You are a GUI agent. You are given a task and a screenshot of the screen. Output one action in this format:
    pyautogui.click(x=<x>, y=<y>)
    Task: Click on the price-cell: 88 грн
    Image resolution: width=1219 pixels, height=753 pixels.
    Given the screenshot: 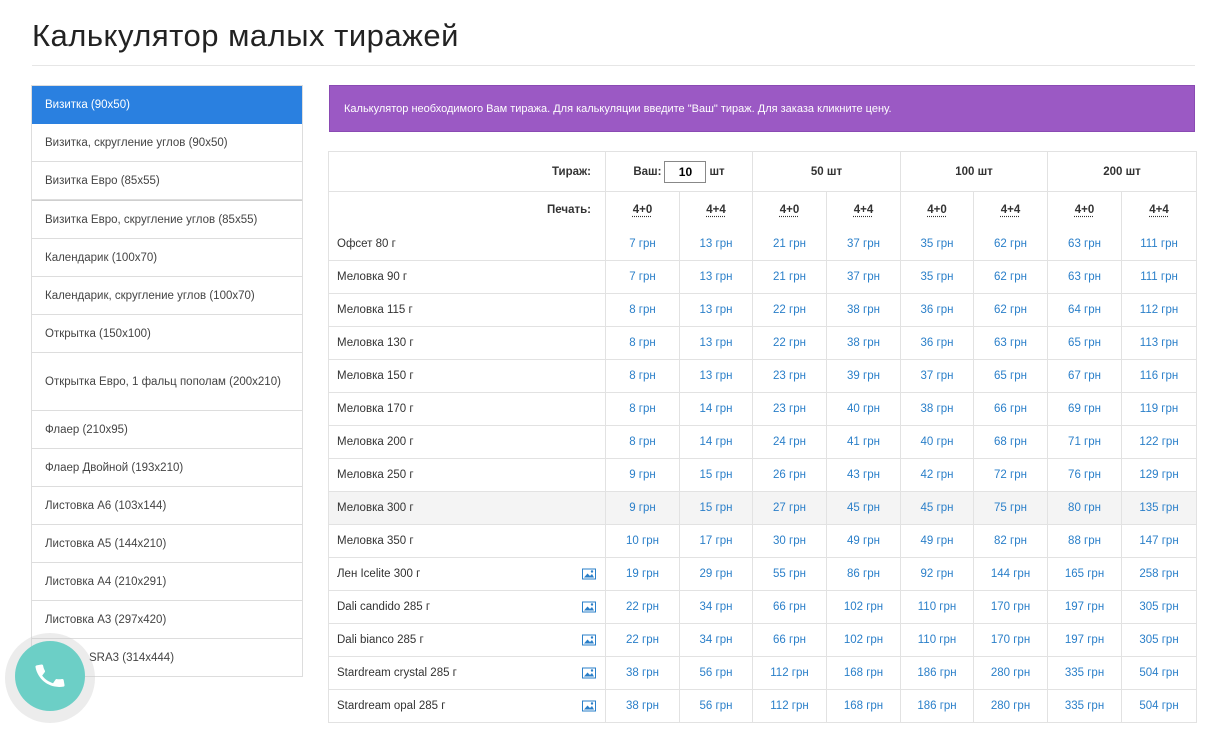 What is the action you would take?
    pyautogui.click(x=1085, y=541)
    